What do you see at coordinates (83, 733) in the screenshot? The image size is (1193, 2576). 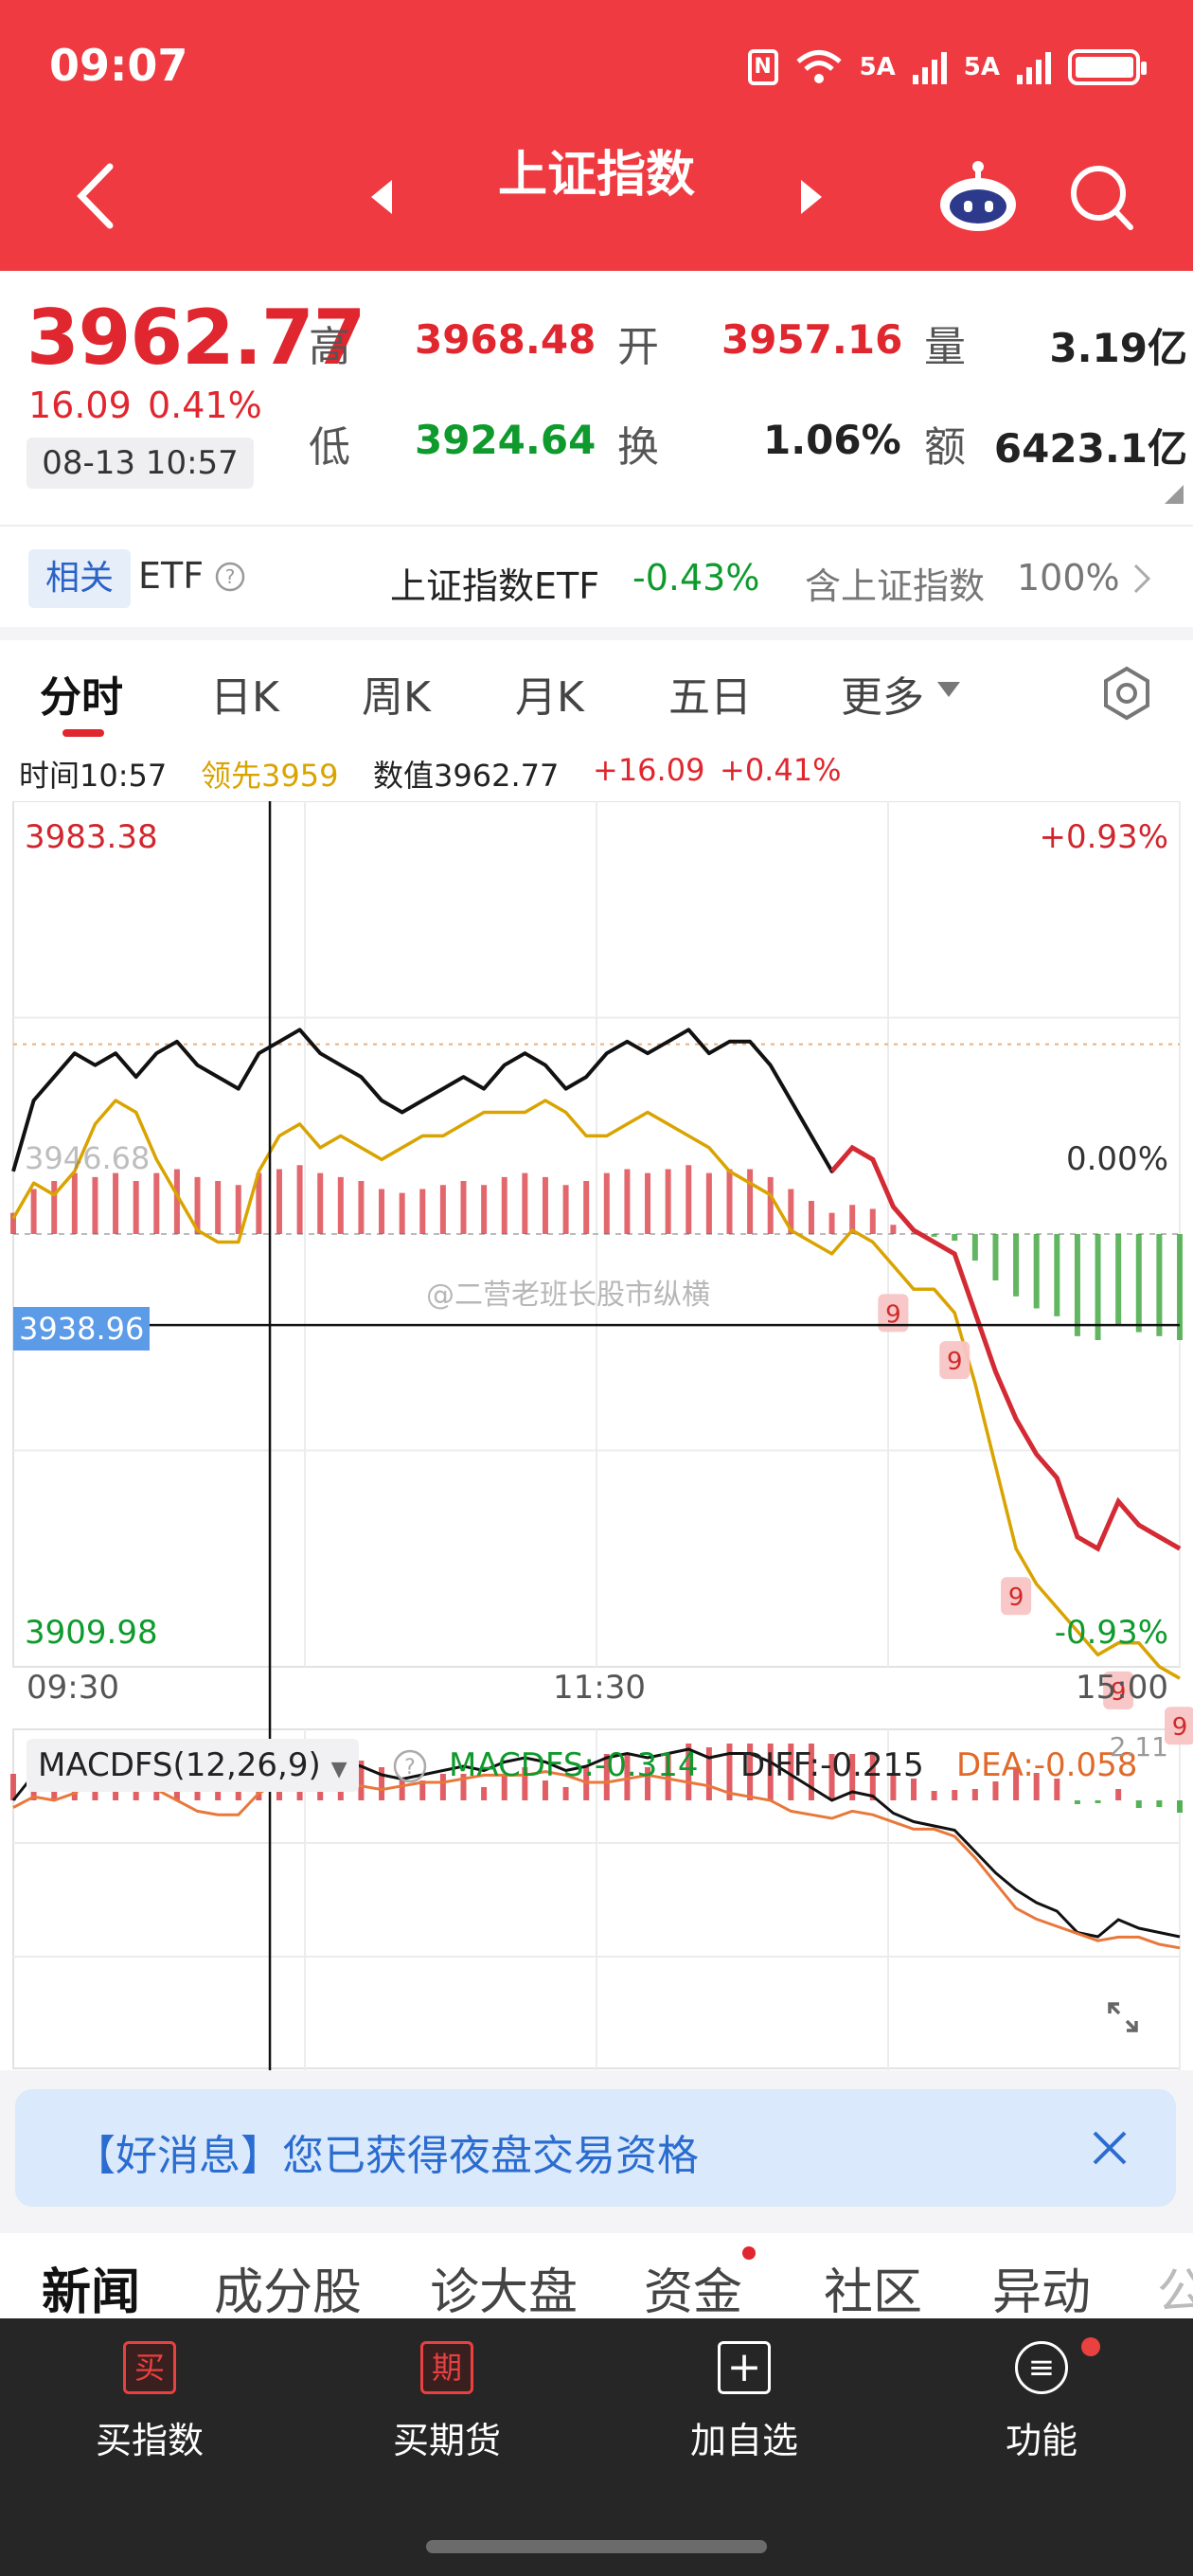 I see `active-tab-indicator` at bounding box center [83, 733].